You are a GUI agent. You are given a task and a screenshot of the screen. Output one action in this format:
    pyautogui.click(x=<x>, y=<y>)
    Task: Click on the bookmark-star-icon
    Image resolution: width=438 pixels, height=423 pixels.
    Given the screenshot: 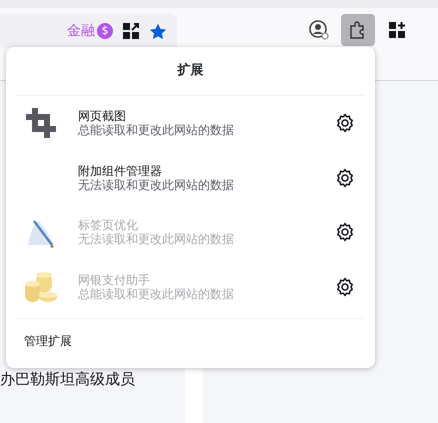 What is the action you would take?
    pyautogui.click(x=158, y=31)
    